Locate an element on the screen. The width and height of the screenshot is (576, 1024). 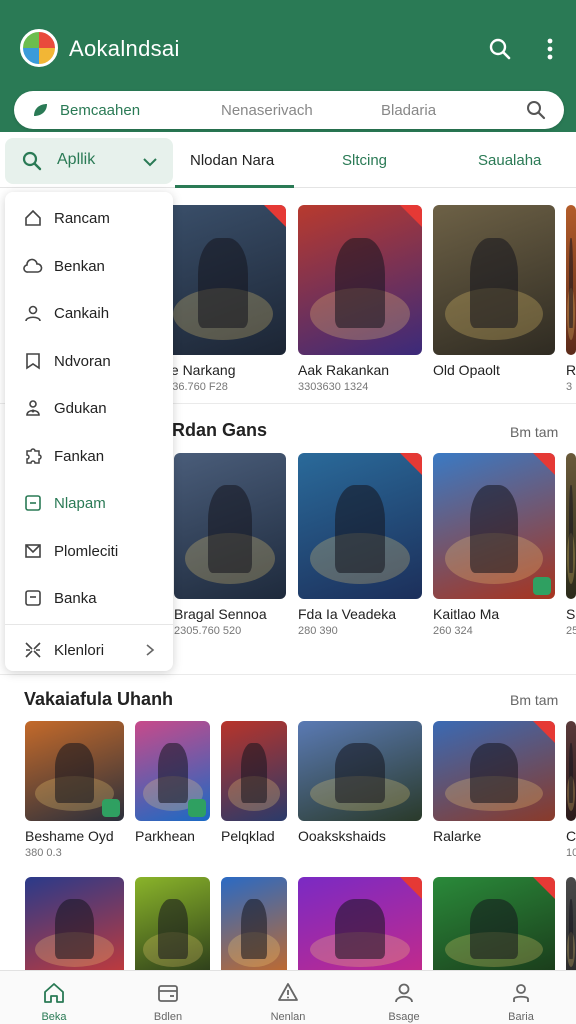
search-option: Bladaria is located at coordinates (408, 110).